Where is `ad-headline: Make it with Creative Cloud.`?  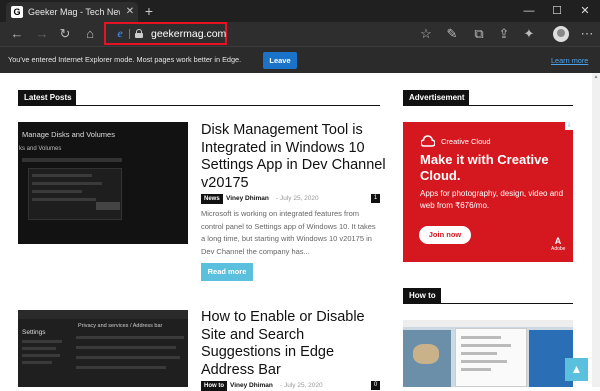
ad-headline: Make it with Creative Cloud. is located at coordinates (484, 167).